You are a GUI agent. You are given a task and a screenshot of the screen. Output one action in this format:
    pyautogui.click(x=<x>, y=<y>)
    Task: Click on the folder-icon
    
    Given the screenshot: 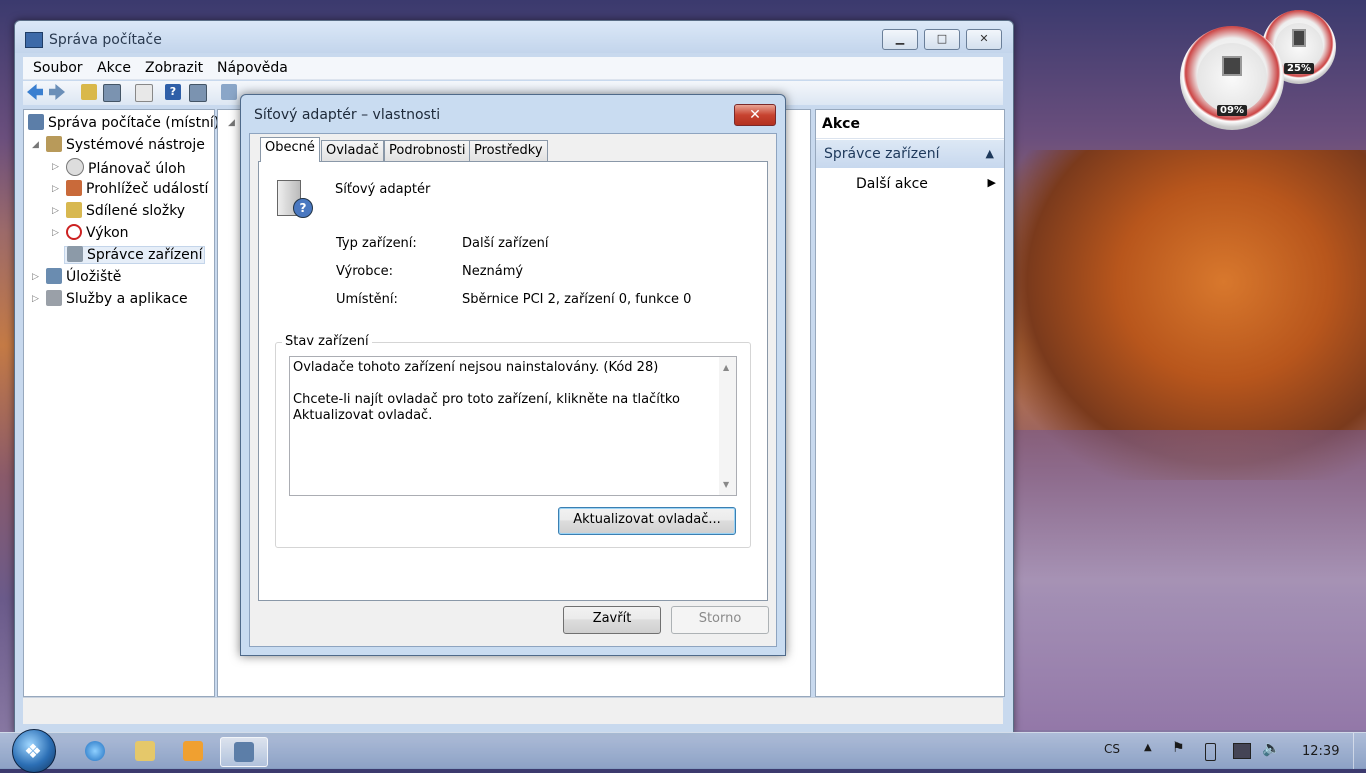 What is the action you would take?
    pyautogui.click(x=145, y=751)
    